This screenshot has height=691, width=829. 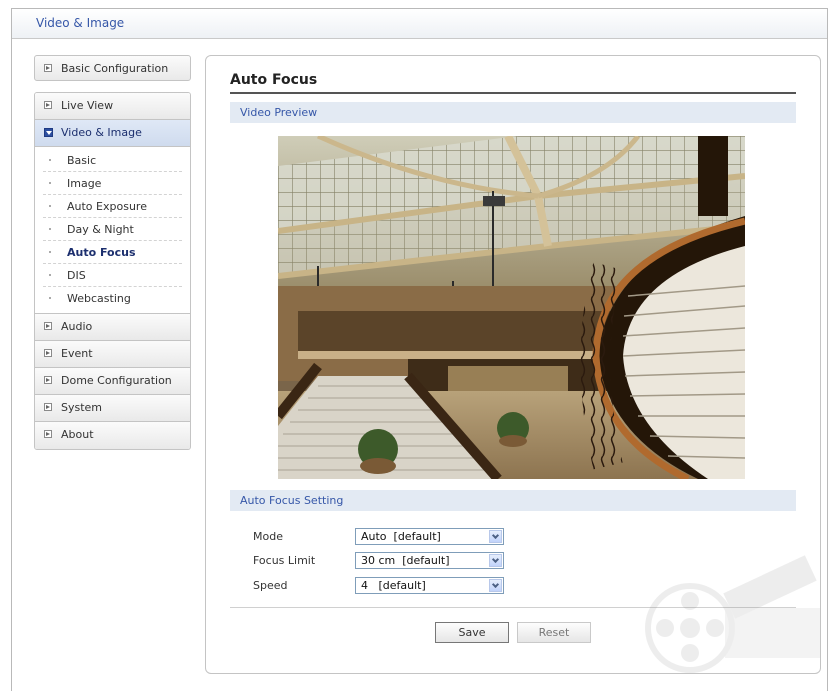 What do you see at coordinates (107, 206) in the screenshot?
I see `submenu-item-label: Auto Exposure` at bounding box center [107, 206].